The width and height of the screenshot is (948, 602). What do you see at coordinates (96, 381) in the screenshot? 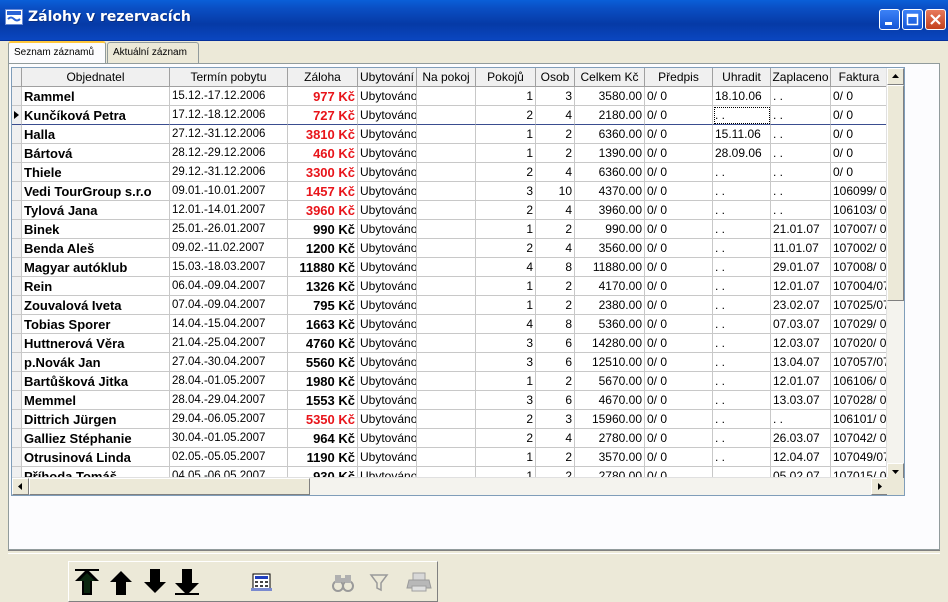
I see `cell-customer: Bartůšková Jitka` at bounding box center [96, 381].